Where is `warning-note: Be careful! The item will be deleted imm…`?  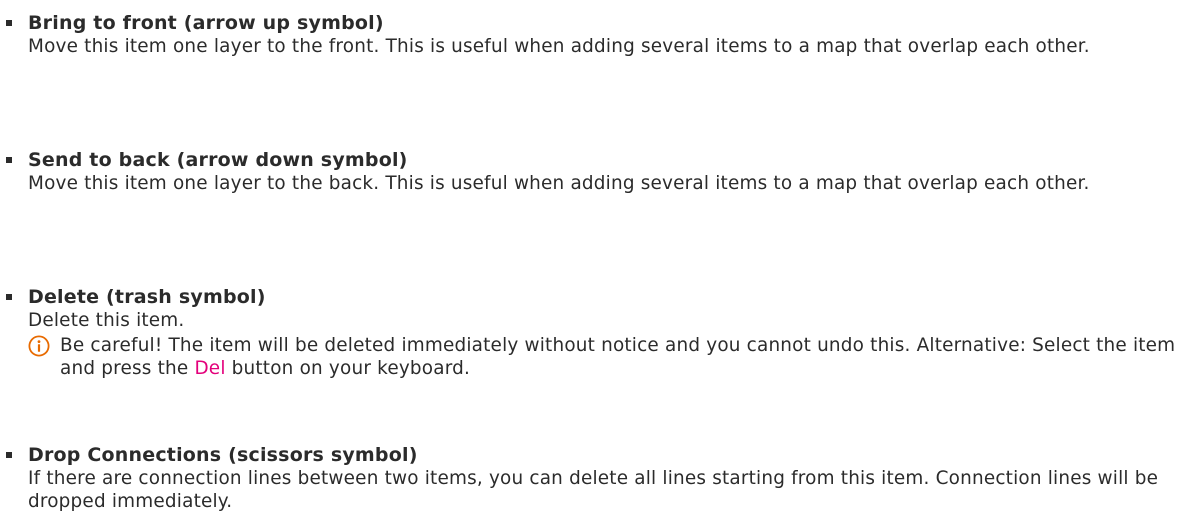 warning-note: Be careful! The item will be deleted imm… is located at coordinates (615, 357).